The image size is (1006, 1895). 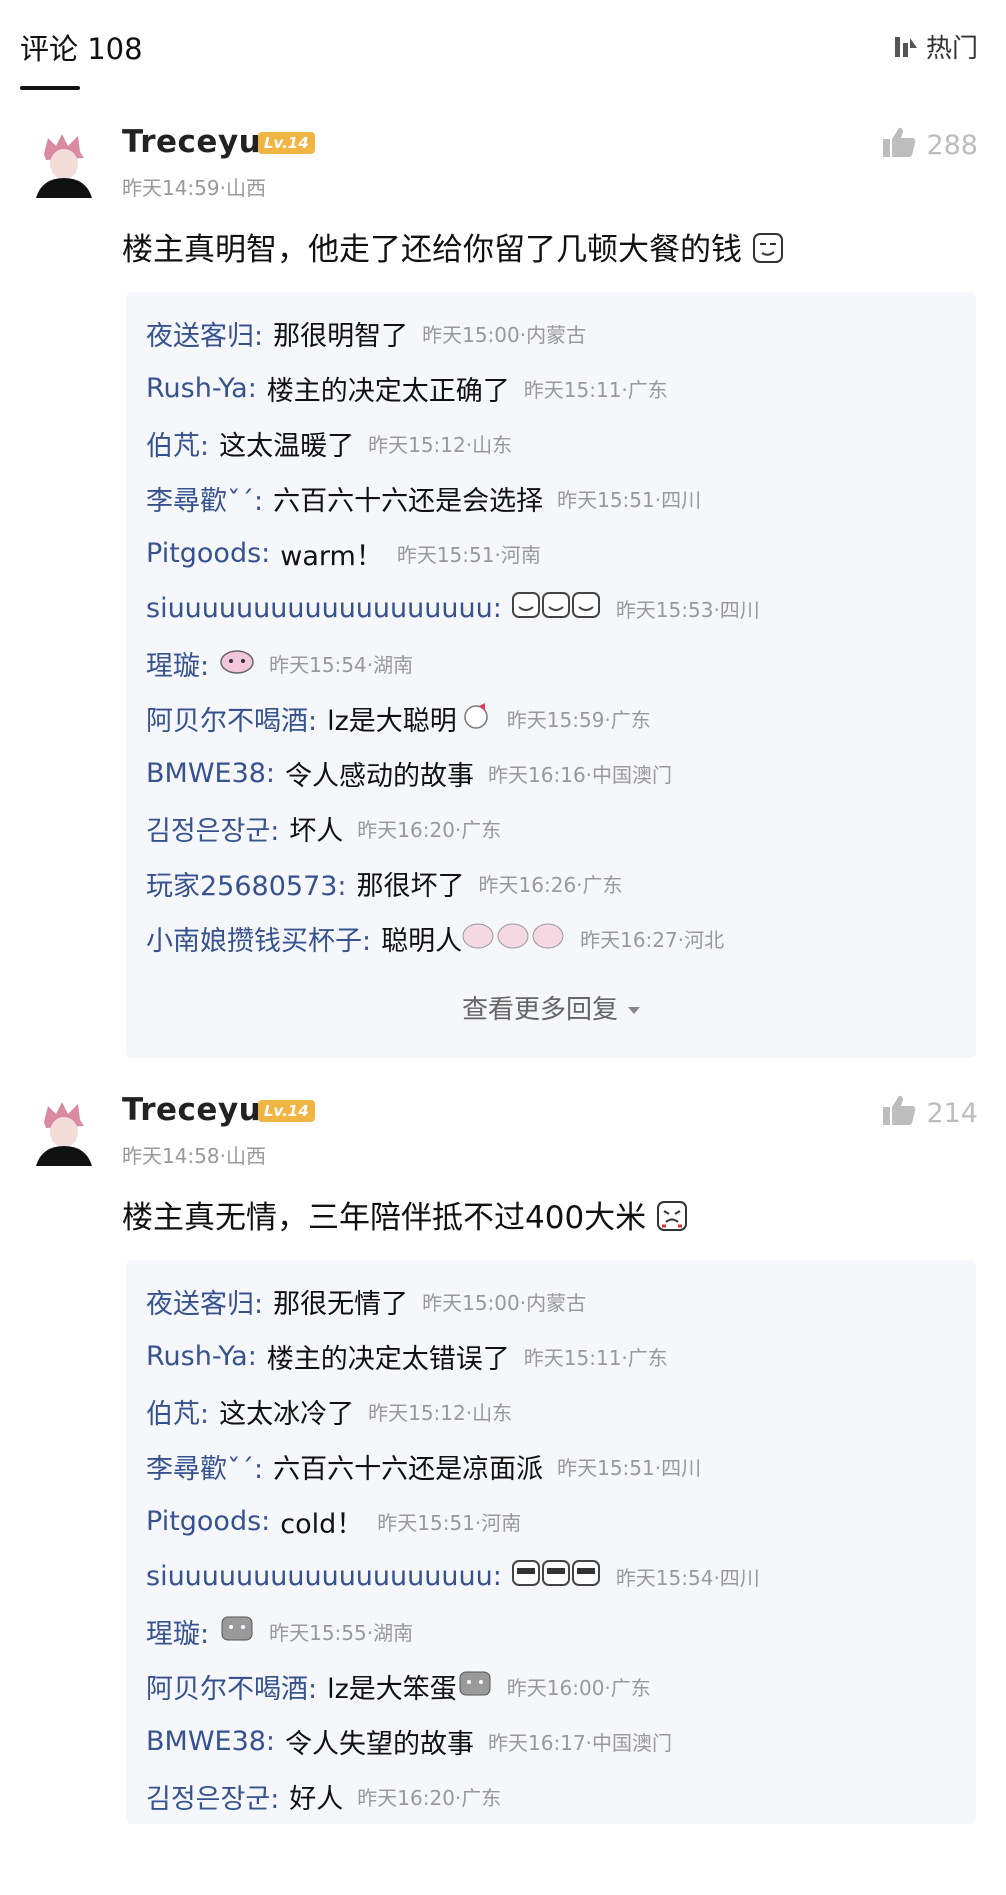 What do you see at coordinates (258, 938) in the screenshot?
I see `reply-author: 小南娘攒钱买杯子:` at bounding box center [258, 938].